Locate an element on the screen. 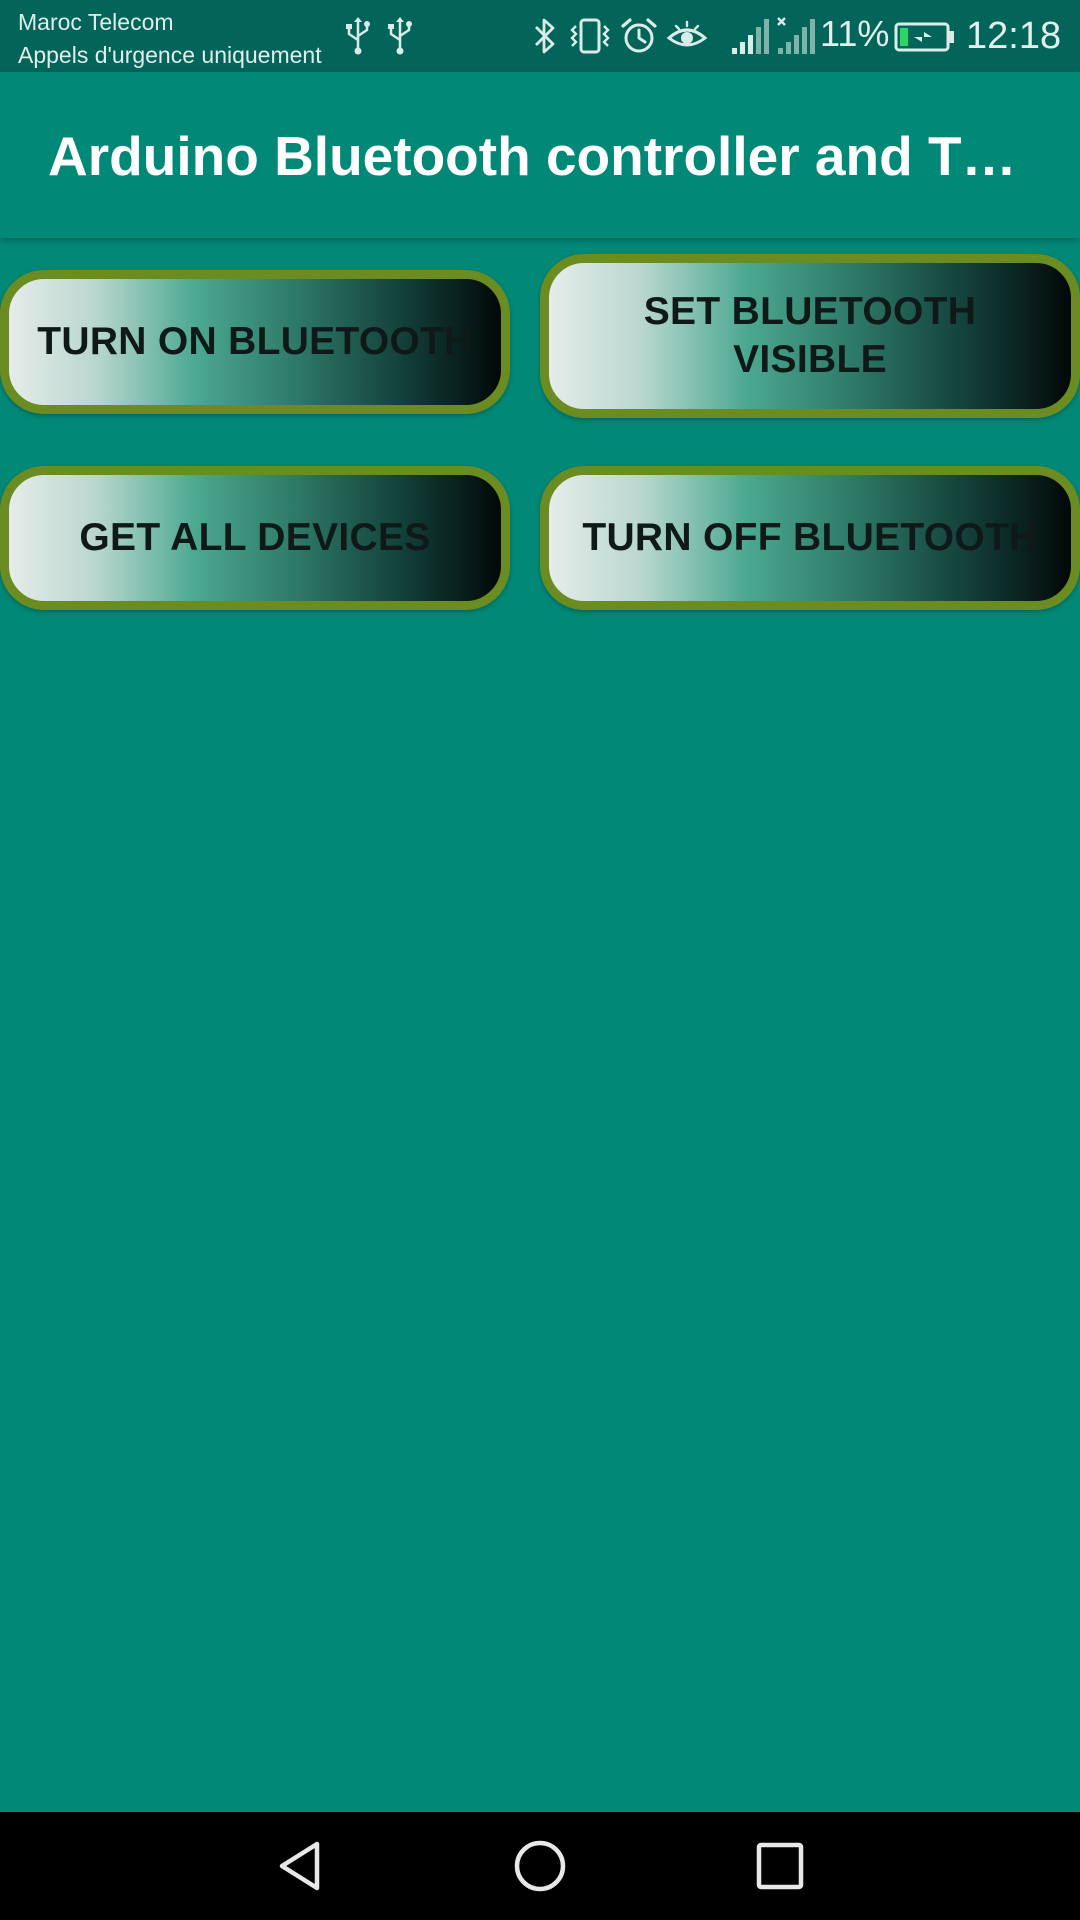 The image size is (1080, 1920). turn-off-bluetooth-label: TURN OFF BLUETOOTH is located at coordinates (810, 537).